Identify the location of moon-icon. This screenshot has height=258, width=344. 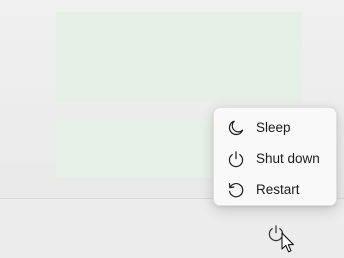
(236, 128).